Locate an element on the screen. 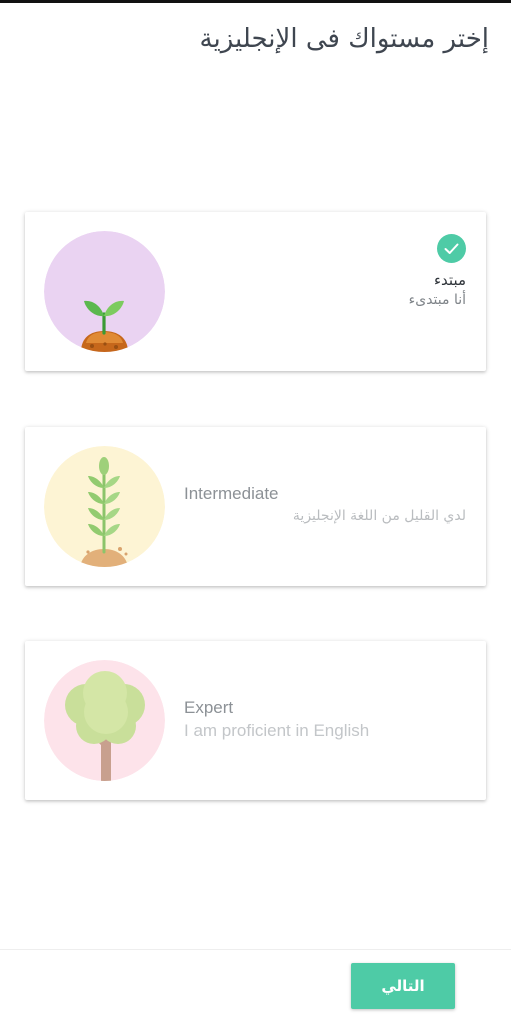 This screenshot has height=1024, width=511. wheat-plant-icon is located at coordinates (104, 506).